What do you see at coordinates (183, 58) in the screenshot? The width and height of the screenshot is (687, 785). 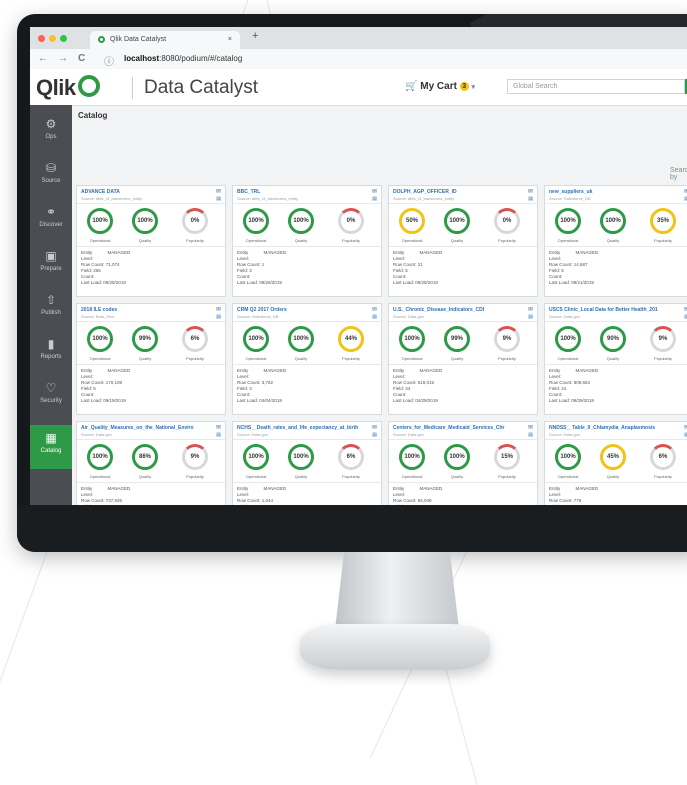 I see `url-field: localhost:8080/podium/#/catalog` at bounding box center [183, 58].